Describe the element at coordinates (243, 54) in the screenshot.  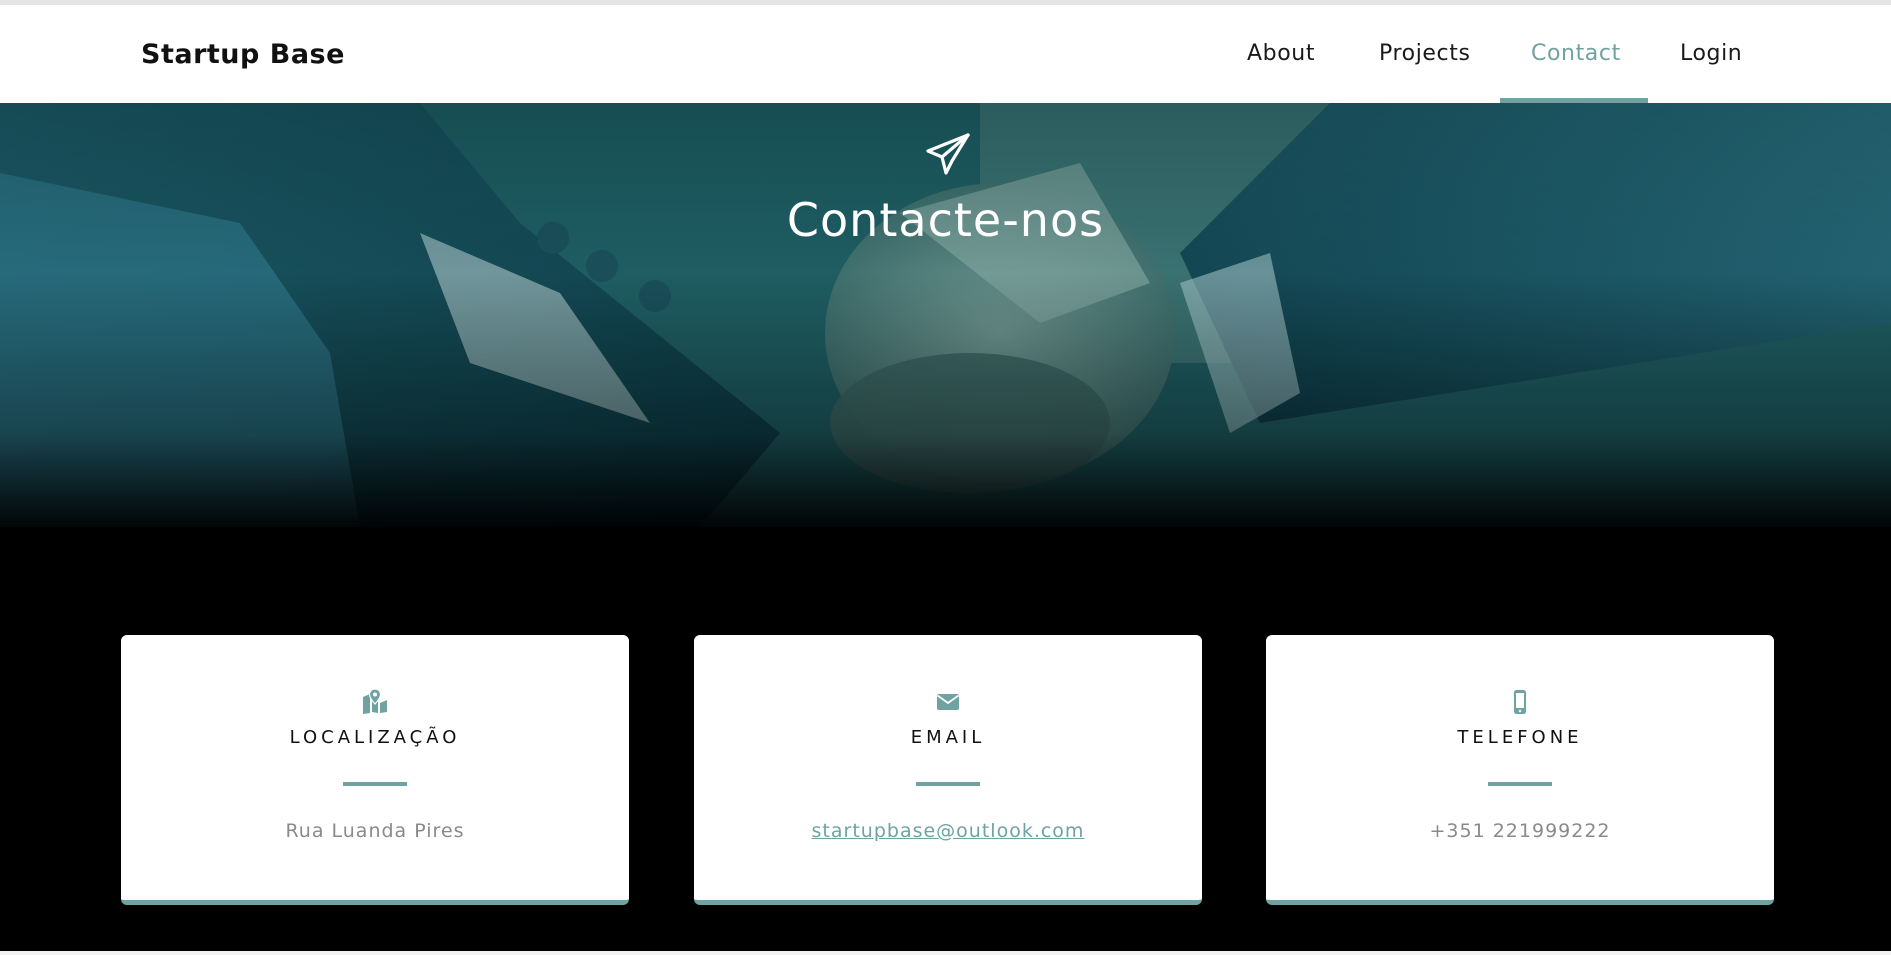
I see `brand-logo: Startup Base` at that location.